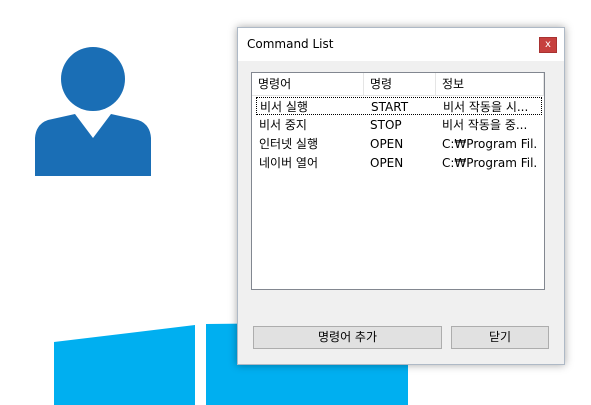 Image resolution: width=591 pixels, height=405 pixels. I want to click on column-header-keyword: 명령어, so click(308, 84).